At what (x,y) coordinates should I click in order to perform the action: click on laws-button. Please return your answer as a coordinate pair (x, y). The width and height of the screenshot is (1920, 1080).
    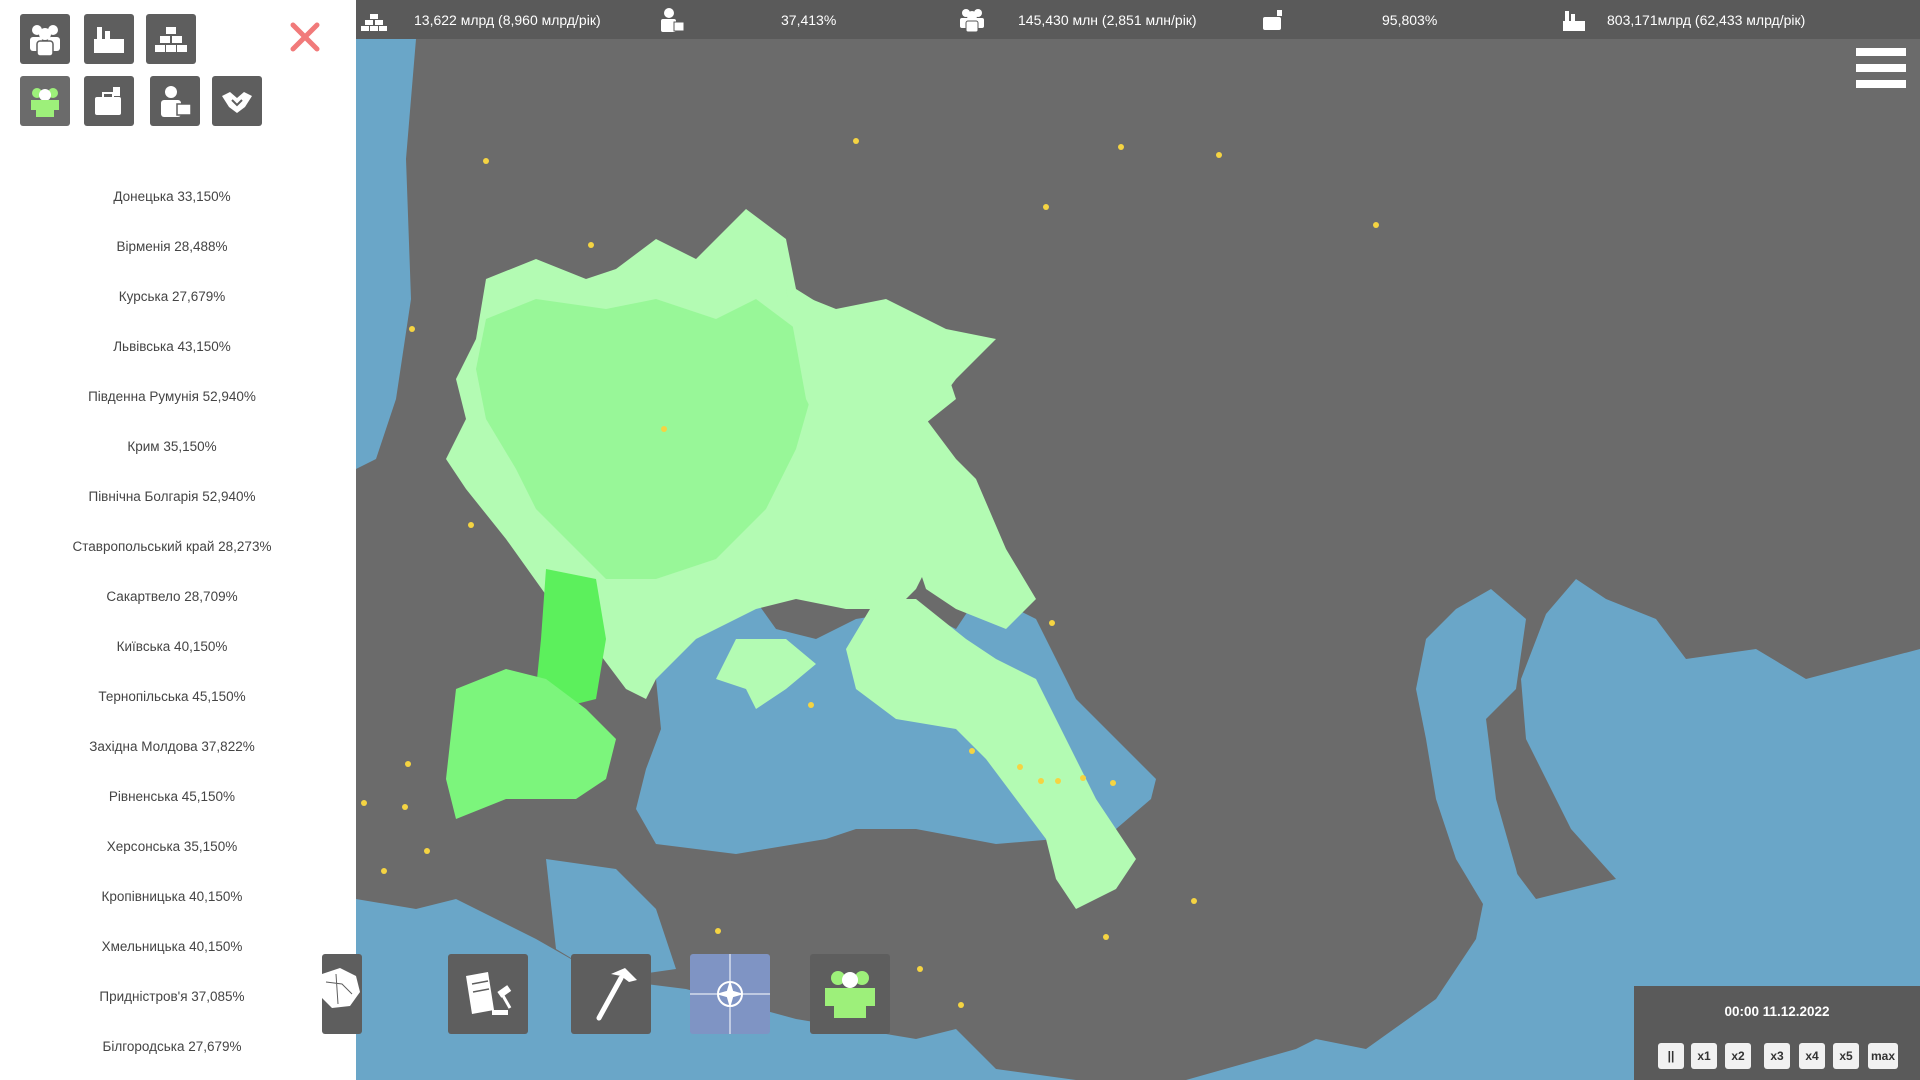
    Looking at the image, I should click on (488, 994).